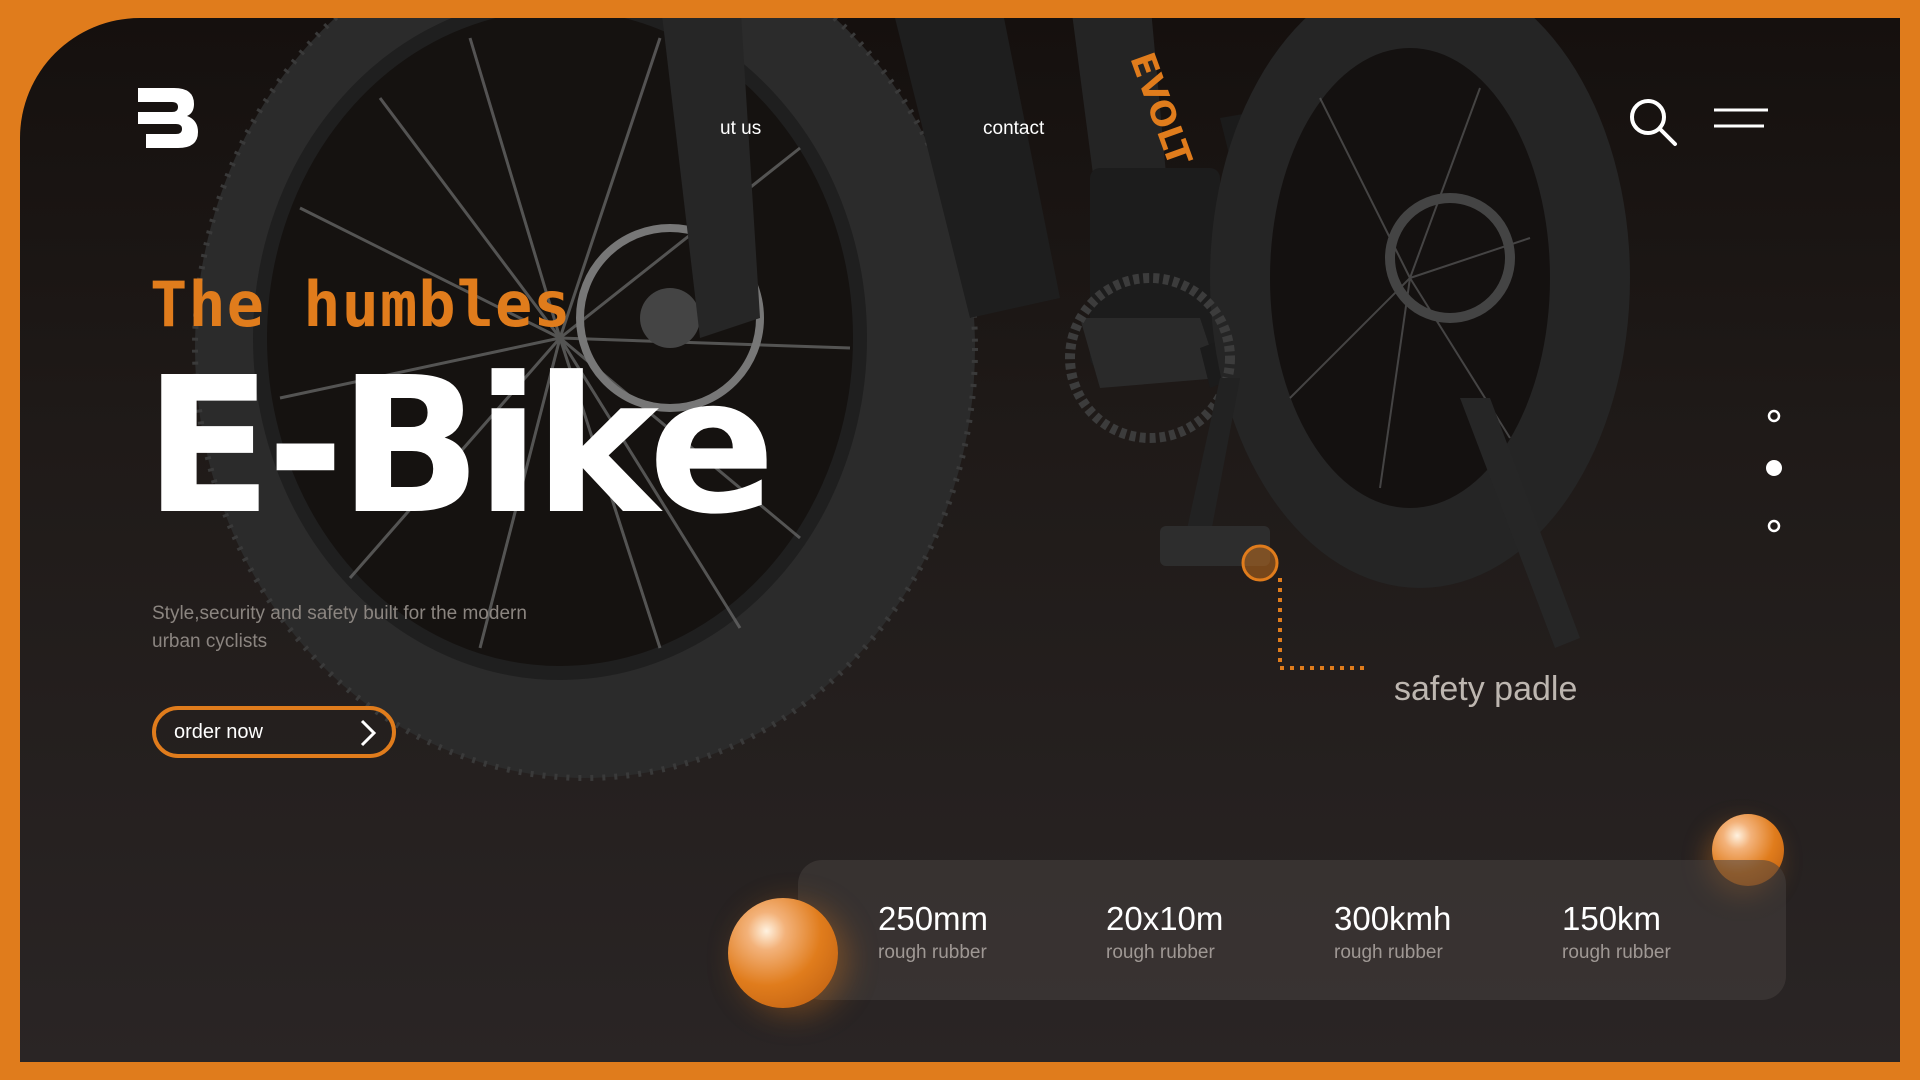 Image resolution: width=1920 pixels, height=1080 pixels. I want to click on decorative-sphere-left, so click(783, 953).